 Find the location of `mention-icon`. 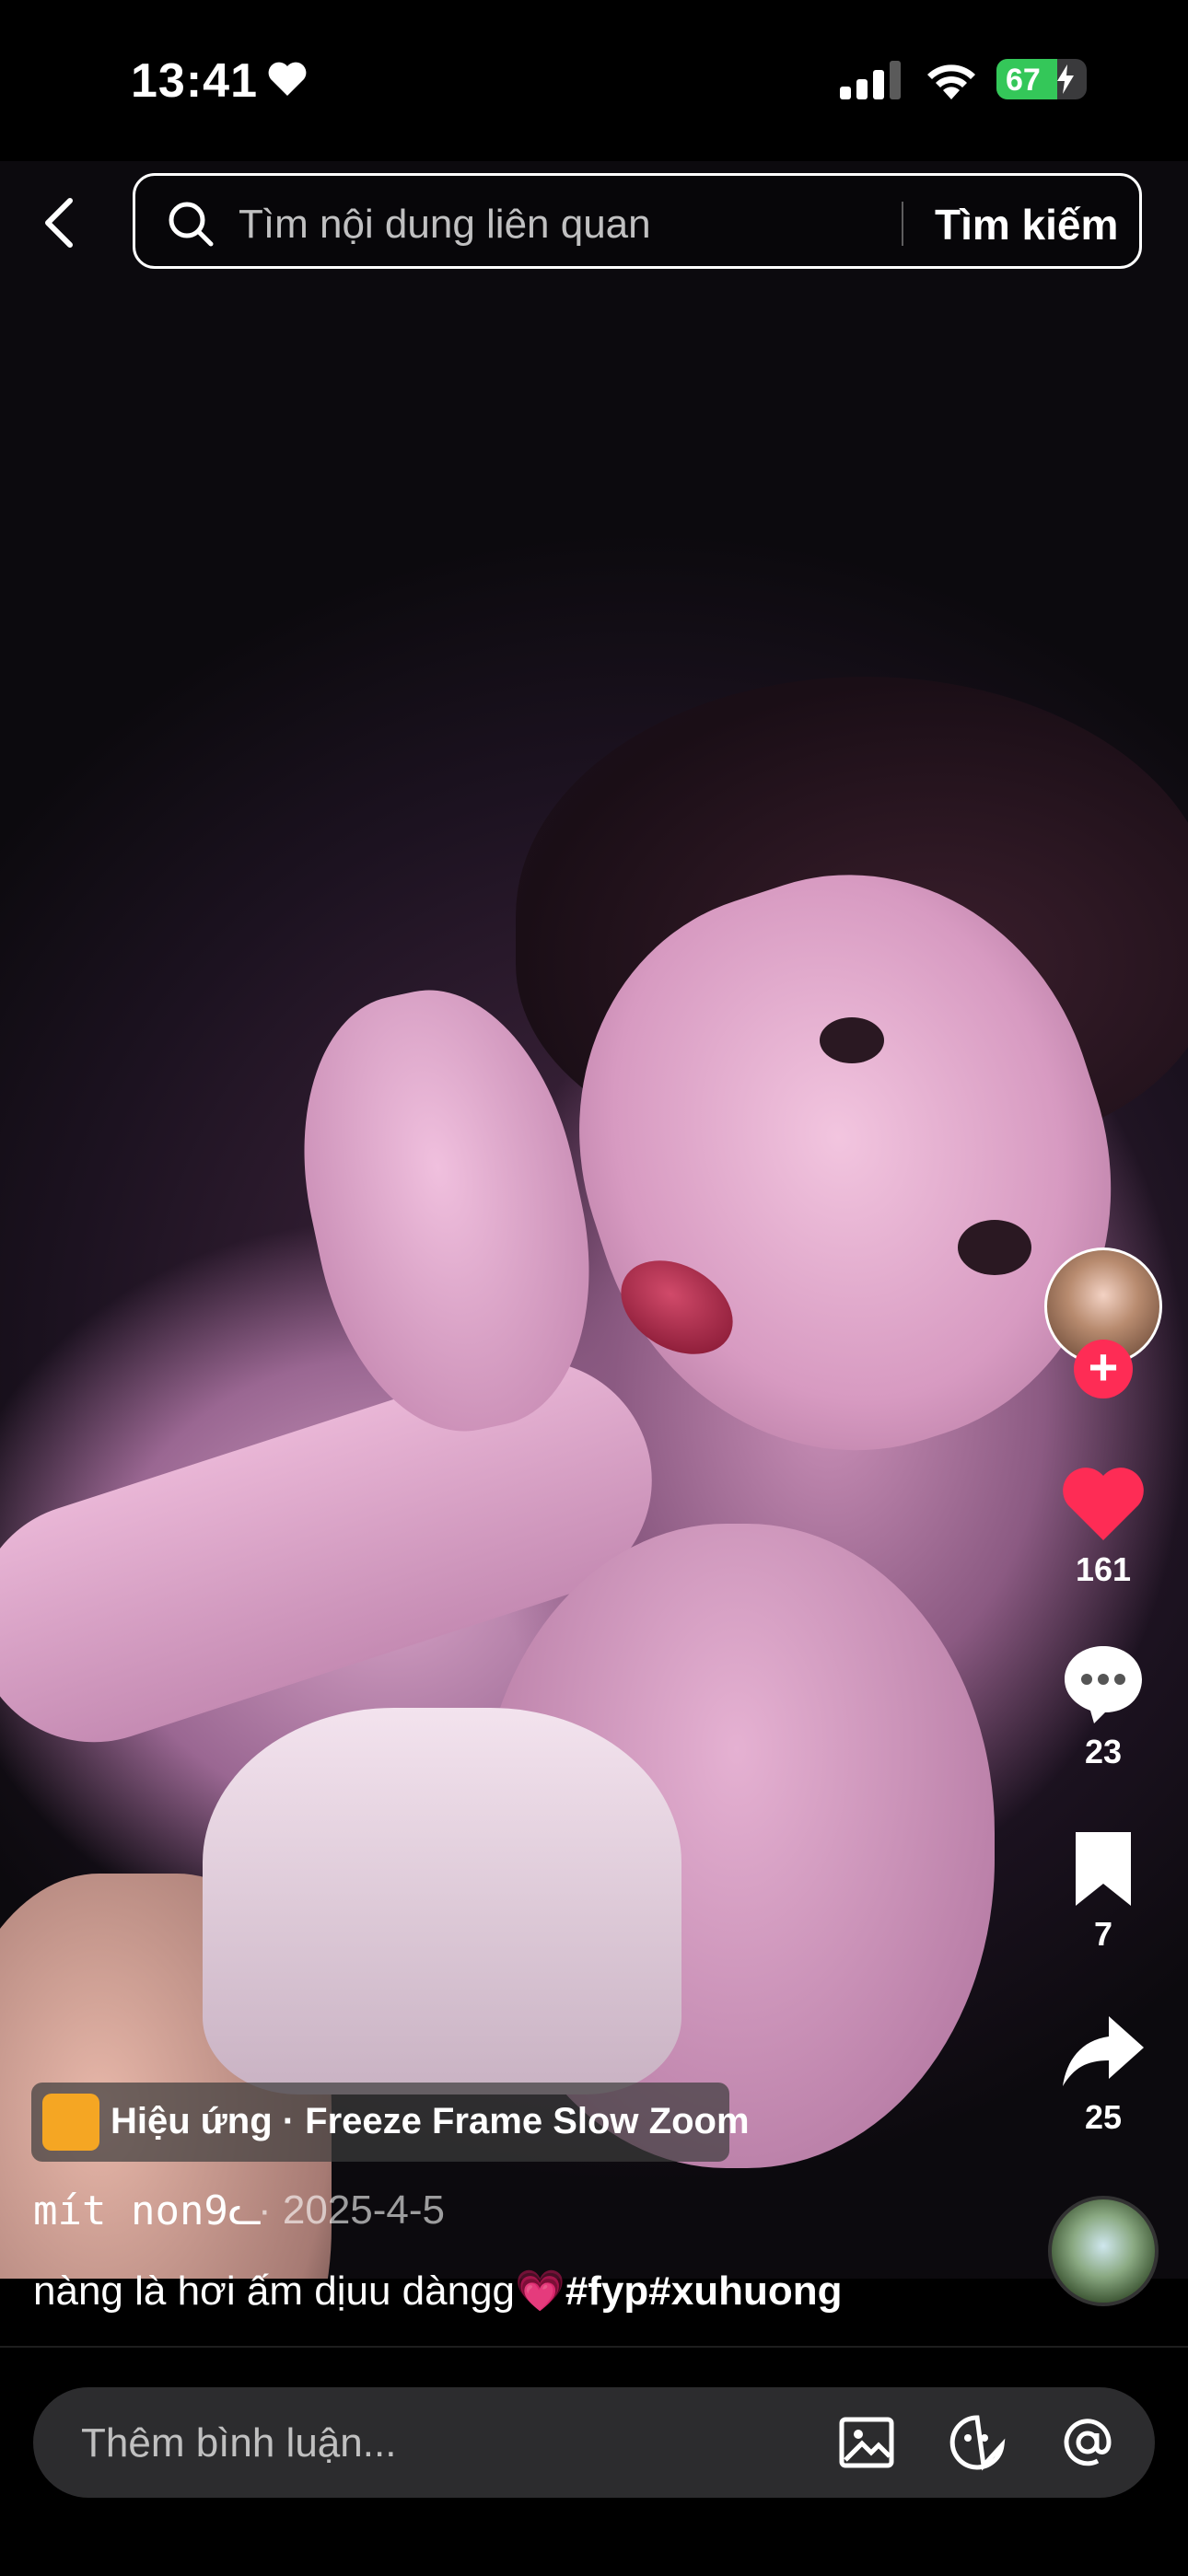

mention-icon is located at coordinates (1087, 2442).